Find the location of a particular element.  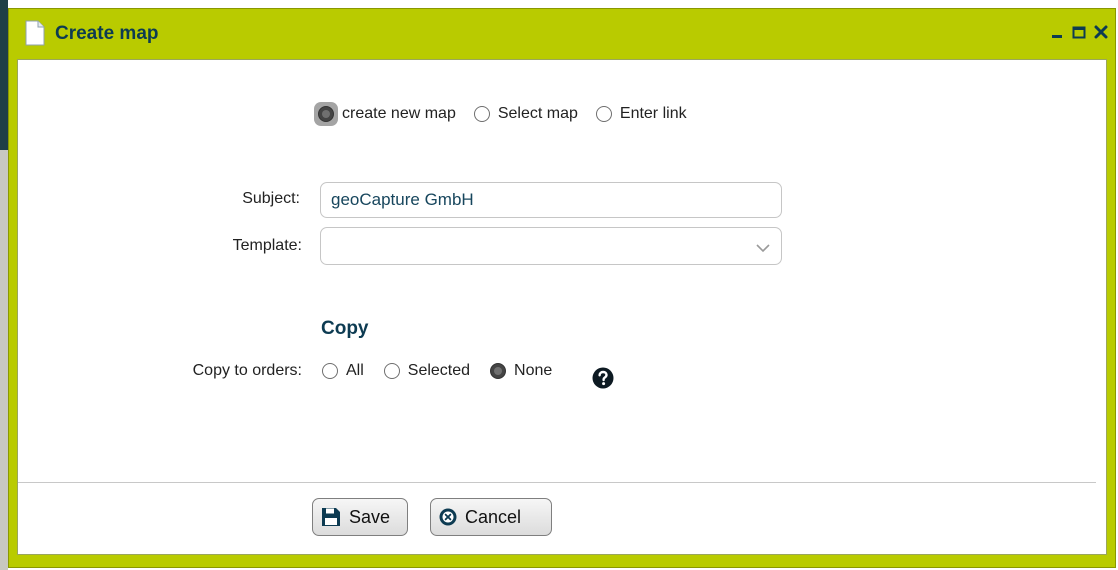

radio-label: None is located at coordinates (533, 370).